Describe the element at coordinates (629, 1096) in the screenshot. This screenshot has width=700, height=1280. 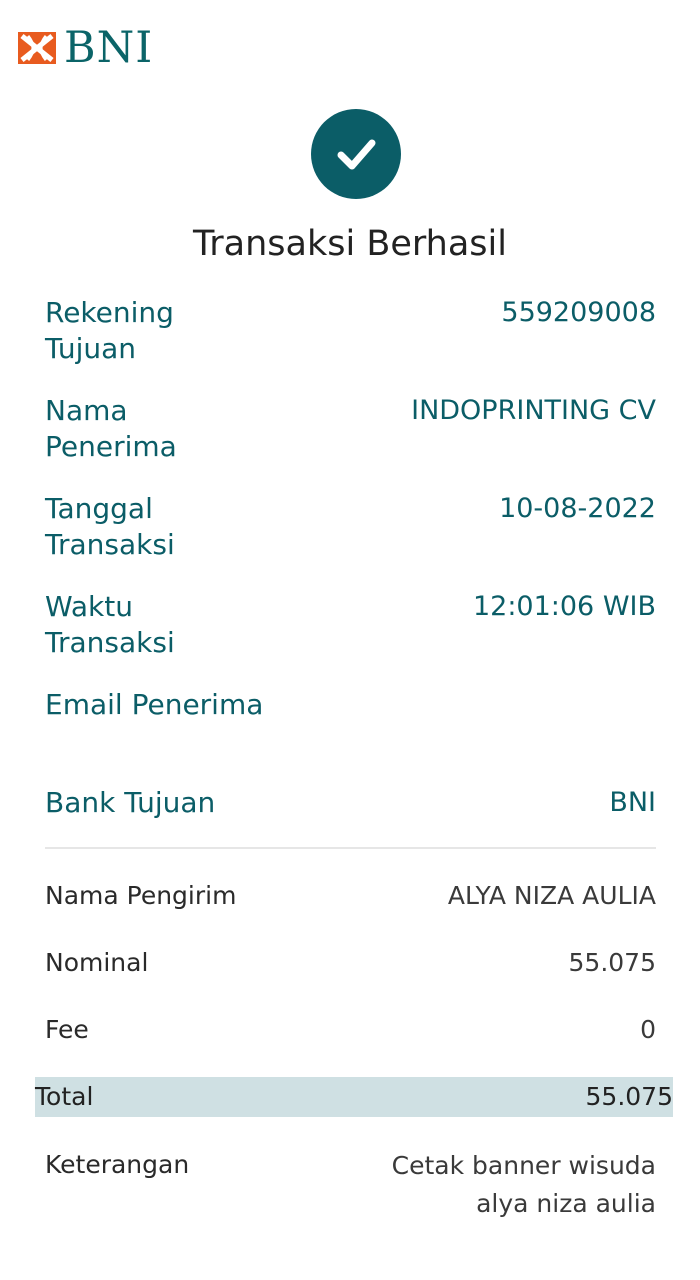
I see `total-value: 55.075` at that location.